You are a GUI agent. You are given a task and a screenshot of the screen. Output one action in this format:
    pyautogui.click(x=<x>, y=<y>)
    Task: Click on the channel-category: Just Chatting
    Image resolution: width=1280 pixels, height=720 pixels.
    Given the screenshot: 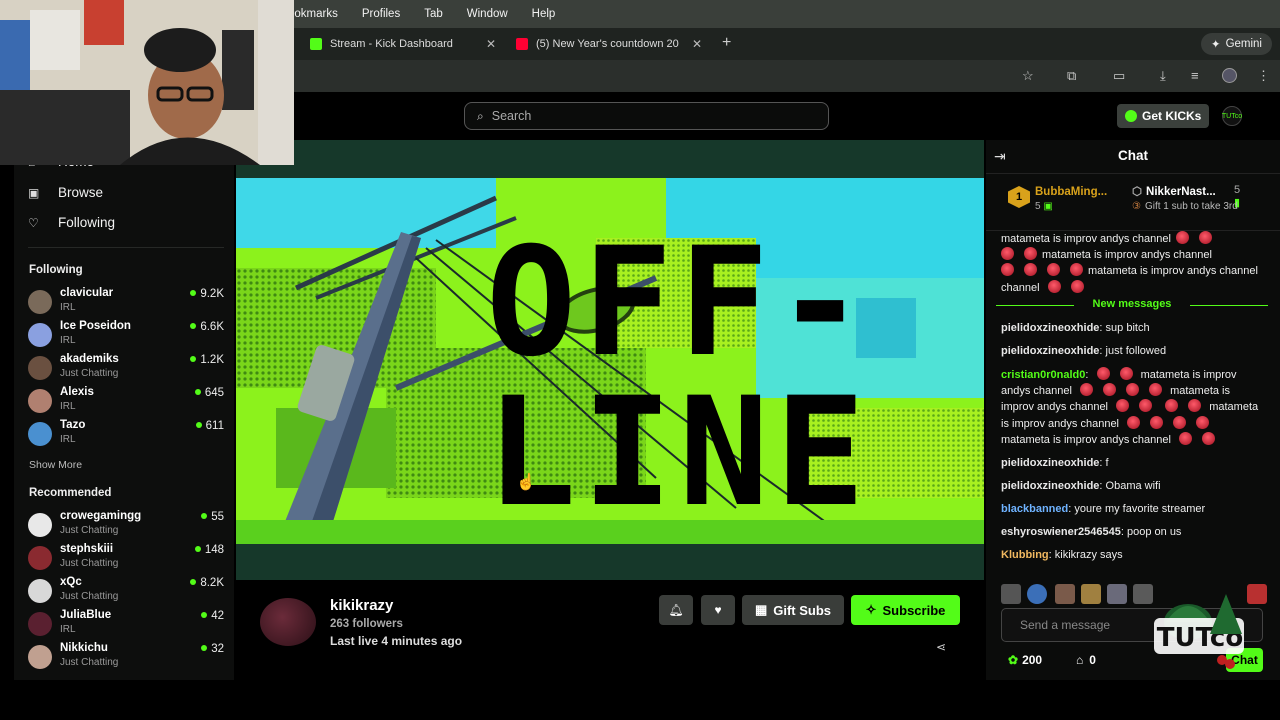 What is the action you would take?
    pyautogui.click(x=89, y=662)
    